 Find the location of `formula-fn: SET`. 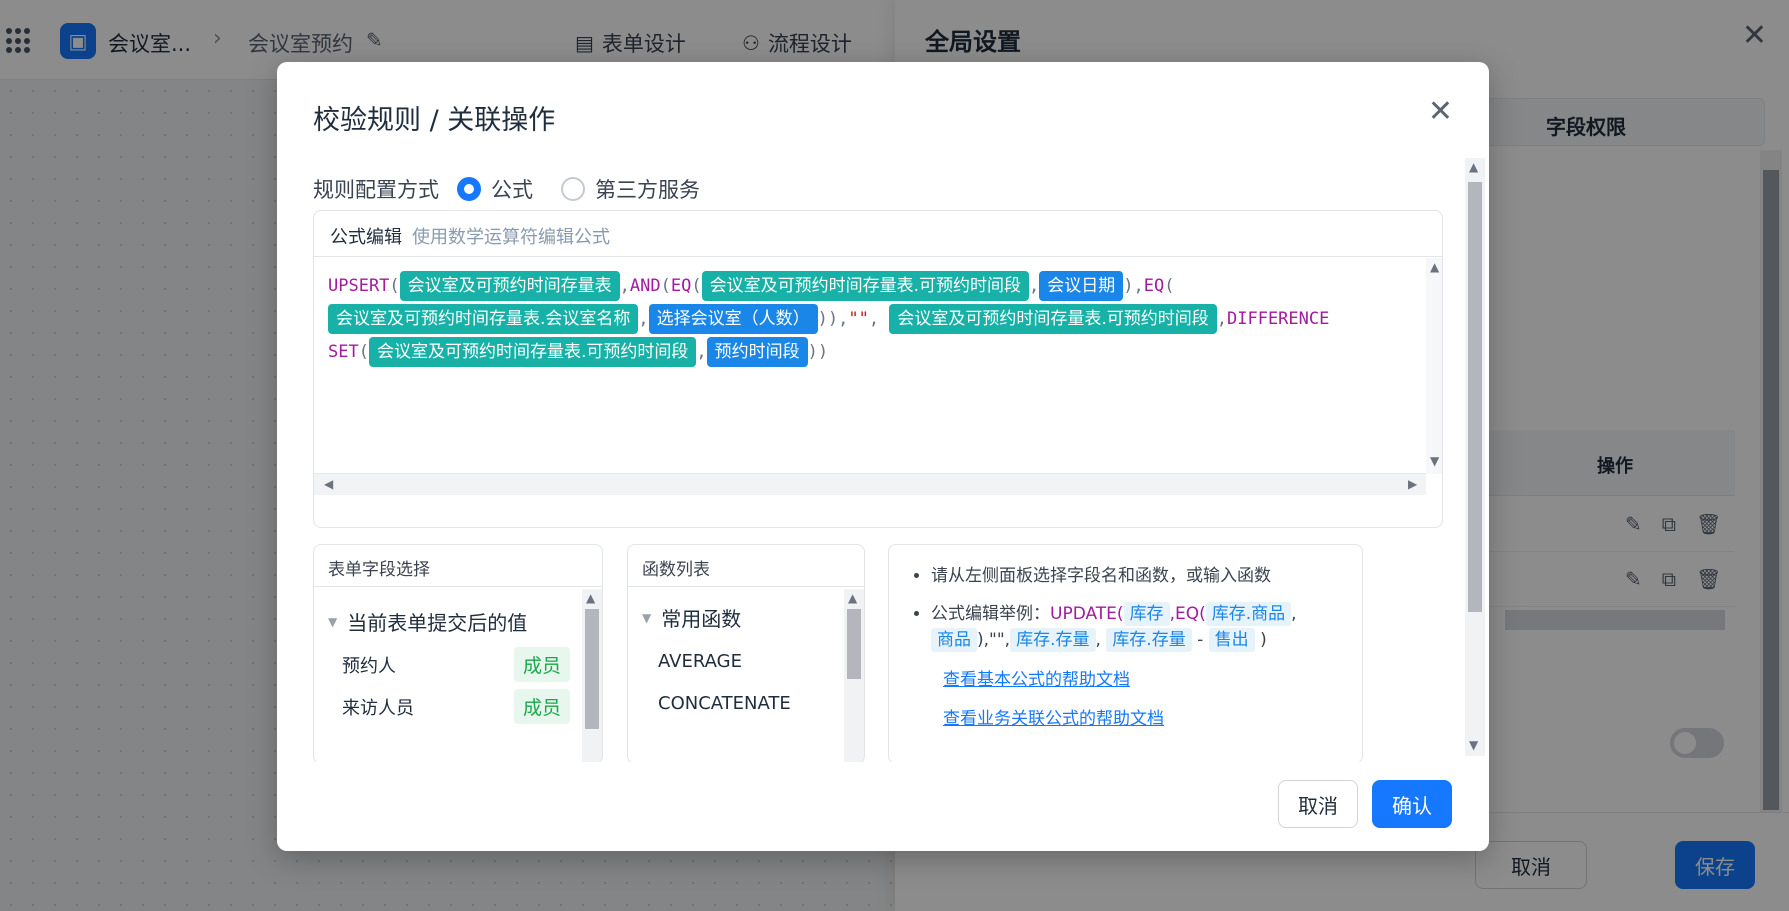

formula-fn: SET is located at coordinates (343, 352).